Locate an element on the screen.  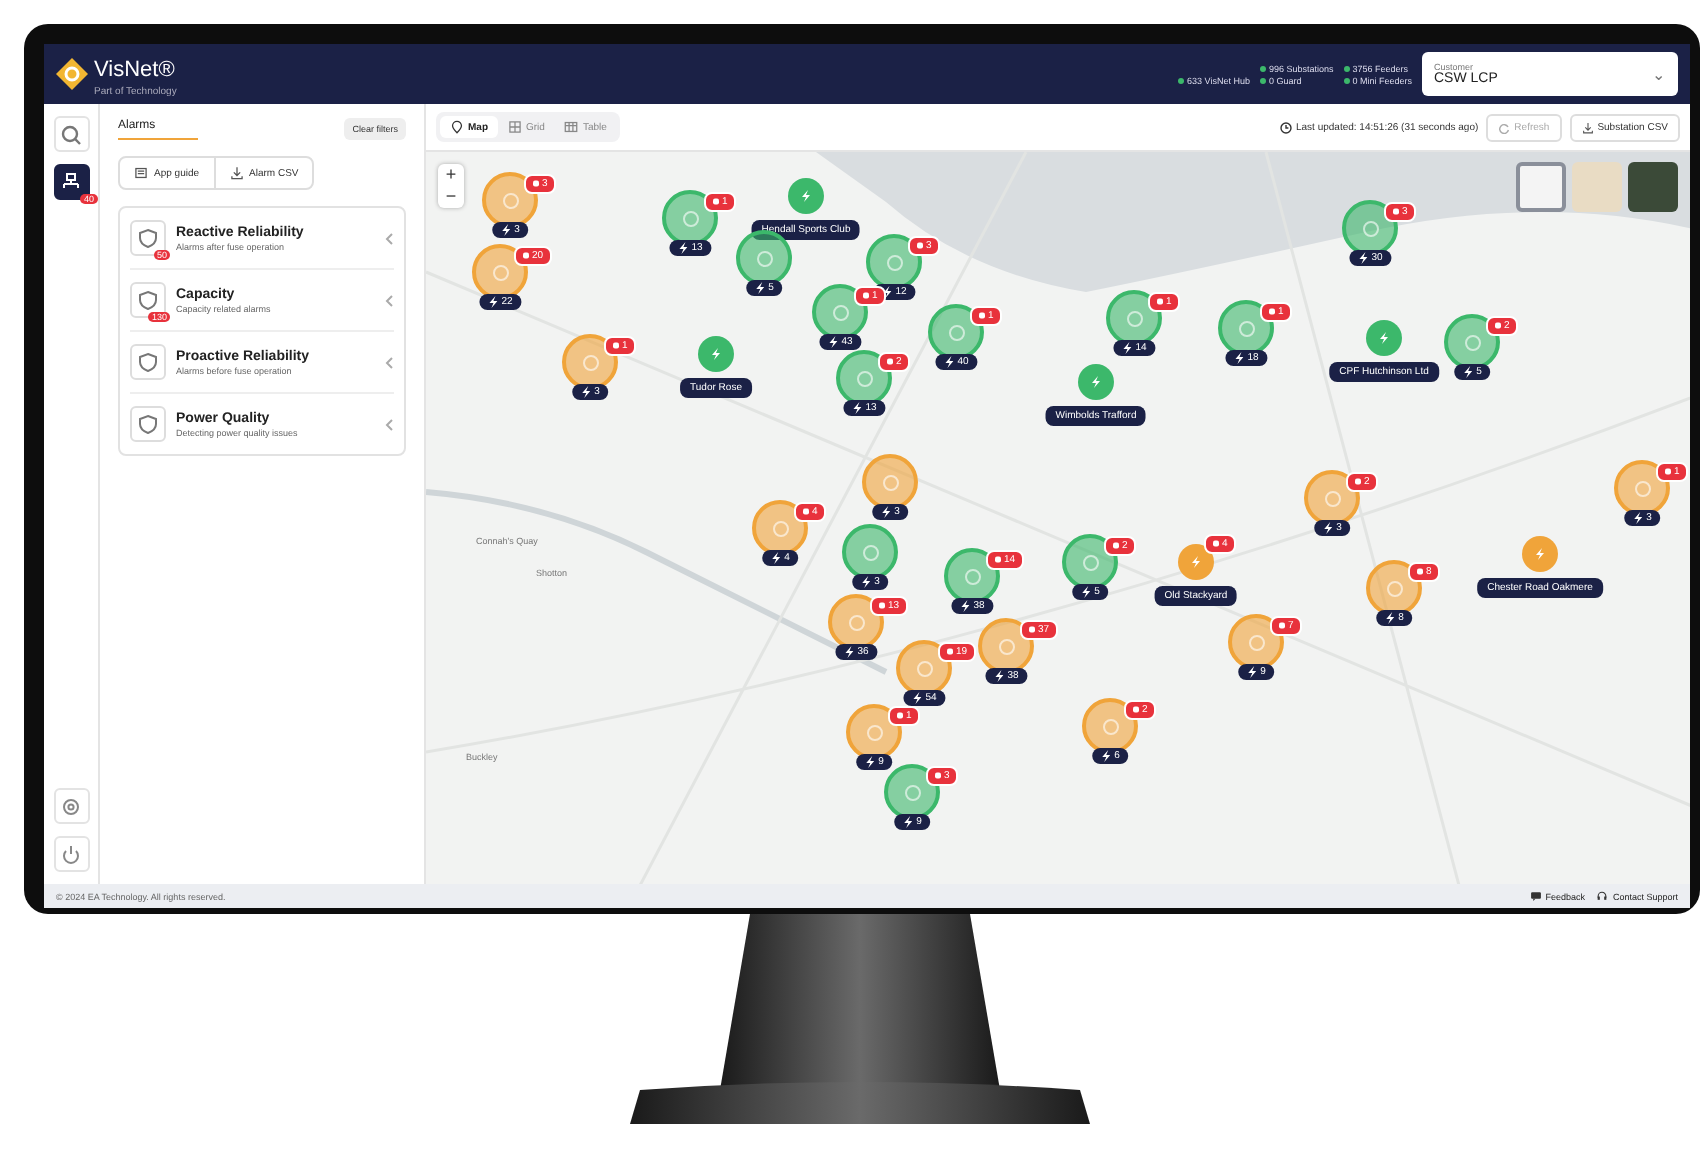
refresh-icon is located at coordinates (1504, 127).